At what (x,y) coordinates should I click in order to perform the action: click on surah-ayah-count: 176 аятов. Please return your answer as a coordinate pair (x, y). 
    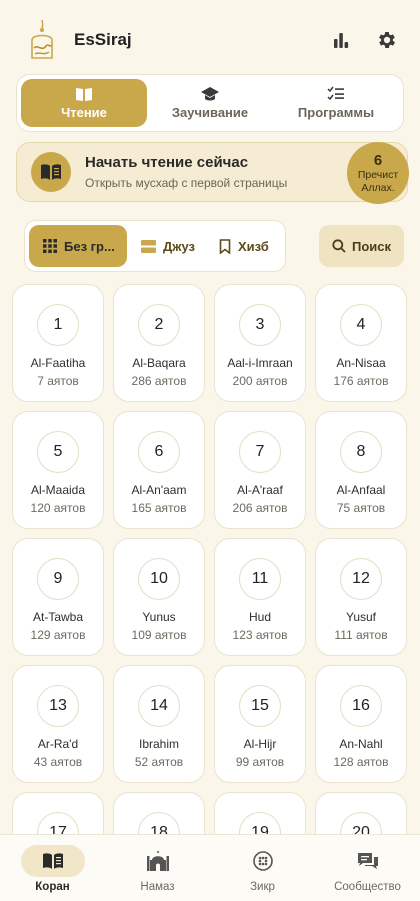
    Looking at the image, I should click on (361, 381).